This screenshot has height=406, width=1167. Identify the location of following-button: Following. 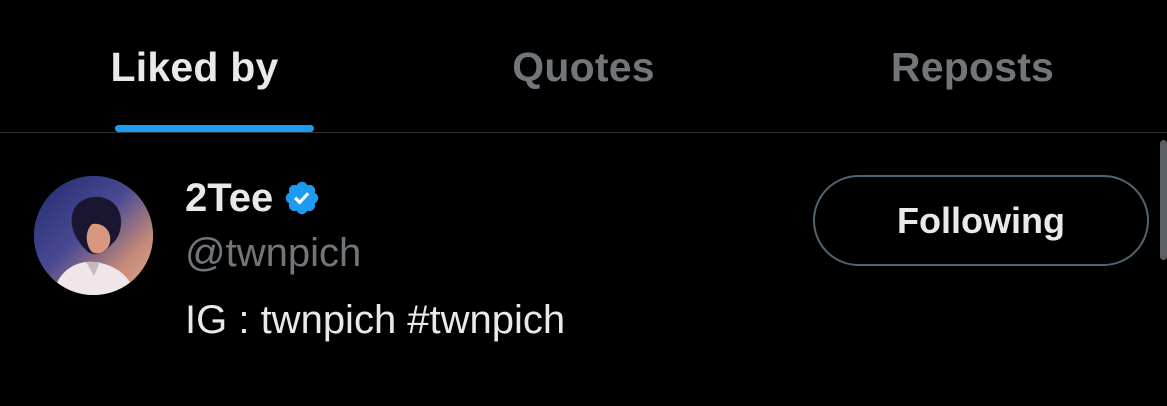
(981, 220).